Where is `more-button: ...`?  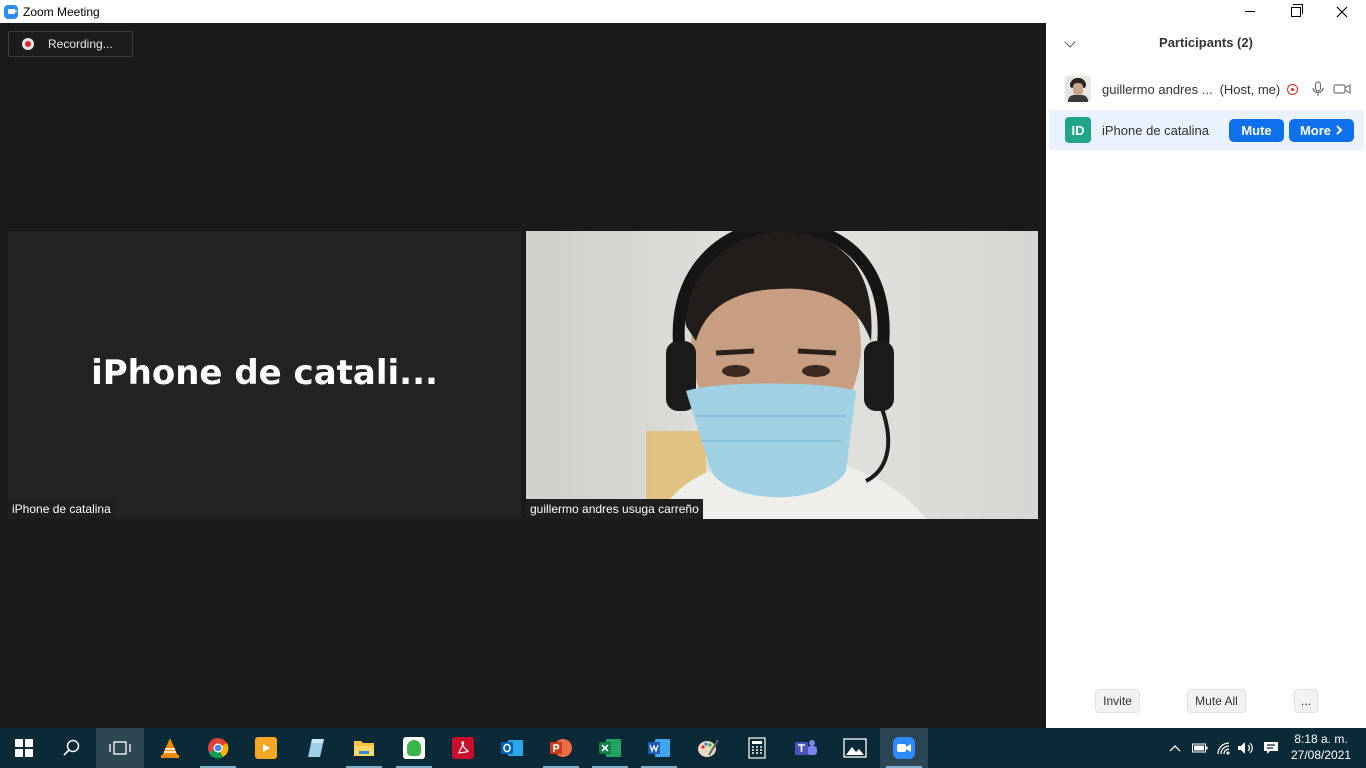 more-button: ... is located at coordinates (1306, 701).